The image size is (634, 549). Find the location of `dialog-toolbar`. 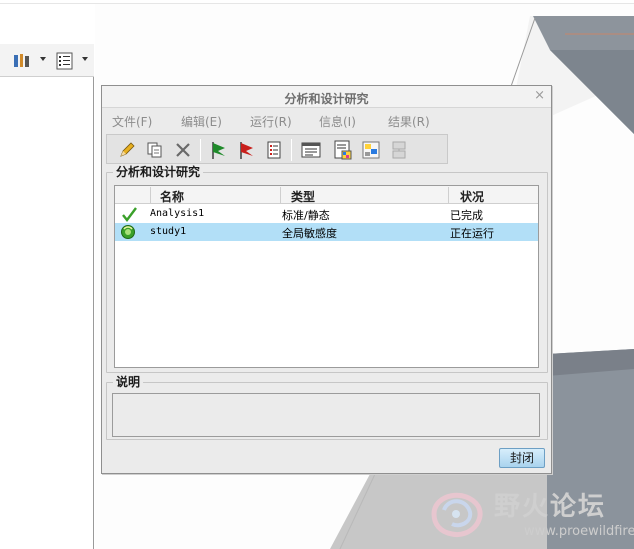

dialog-toolbar is located at coordinates (277, 149).